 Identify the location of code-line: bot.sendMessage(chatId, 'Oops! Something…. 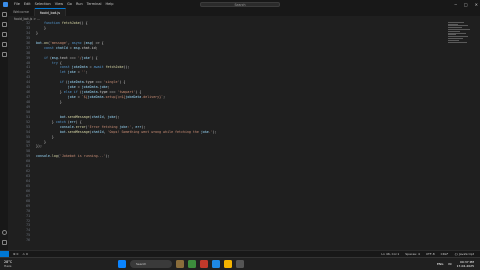
(126, 132).